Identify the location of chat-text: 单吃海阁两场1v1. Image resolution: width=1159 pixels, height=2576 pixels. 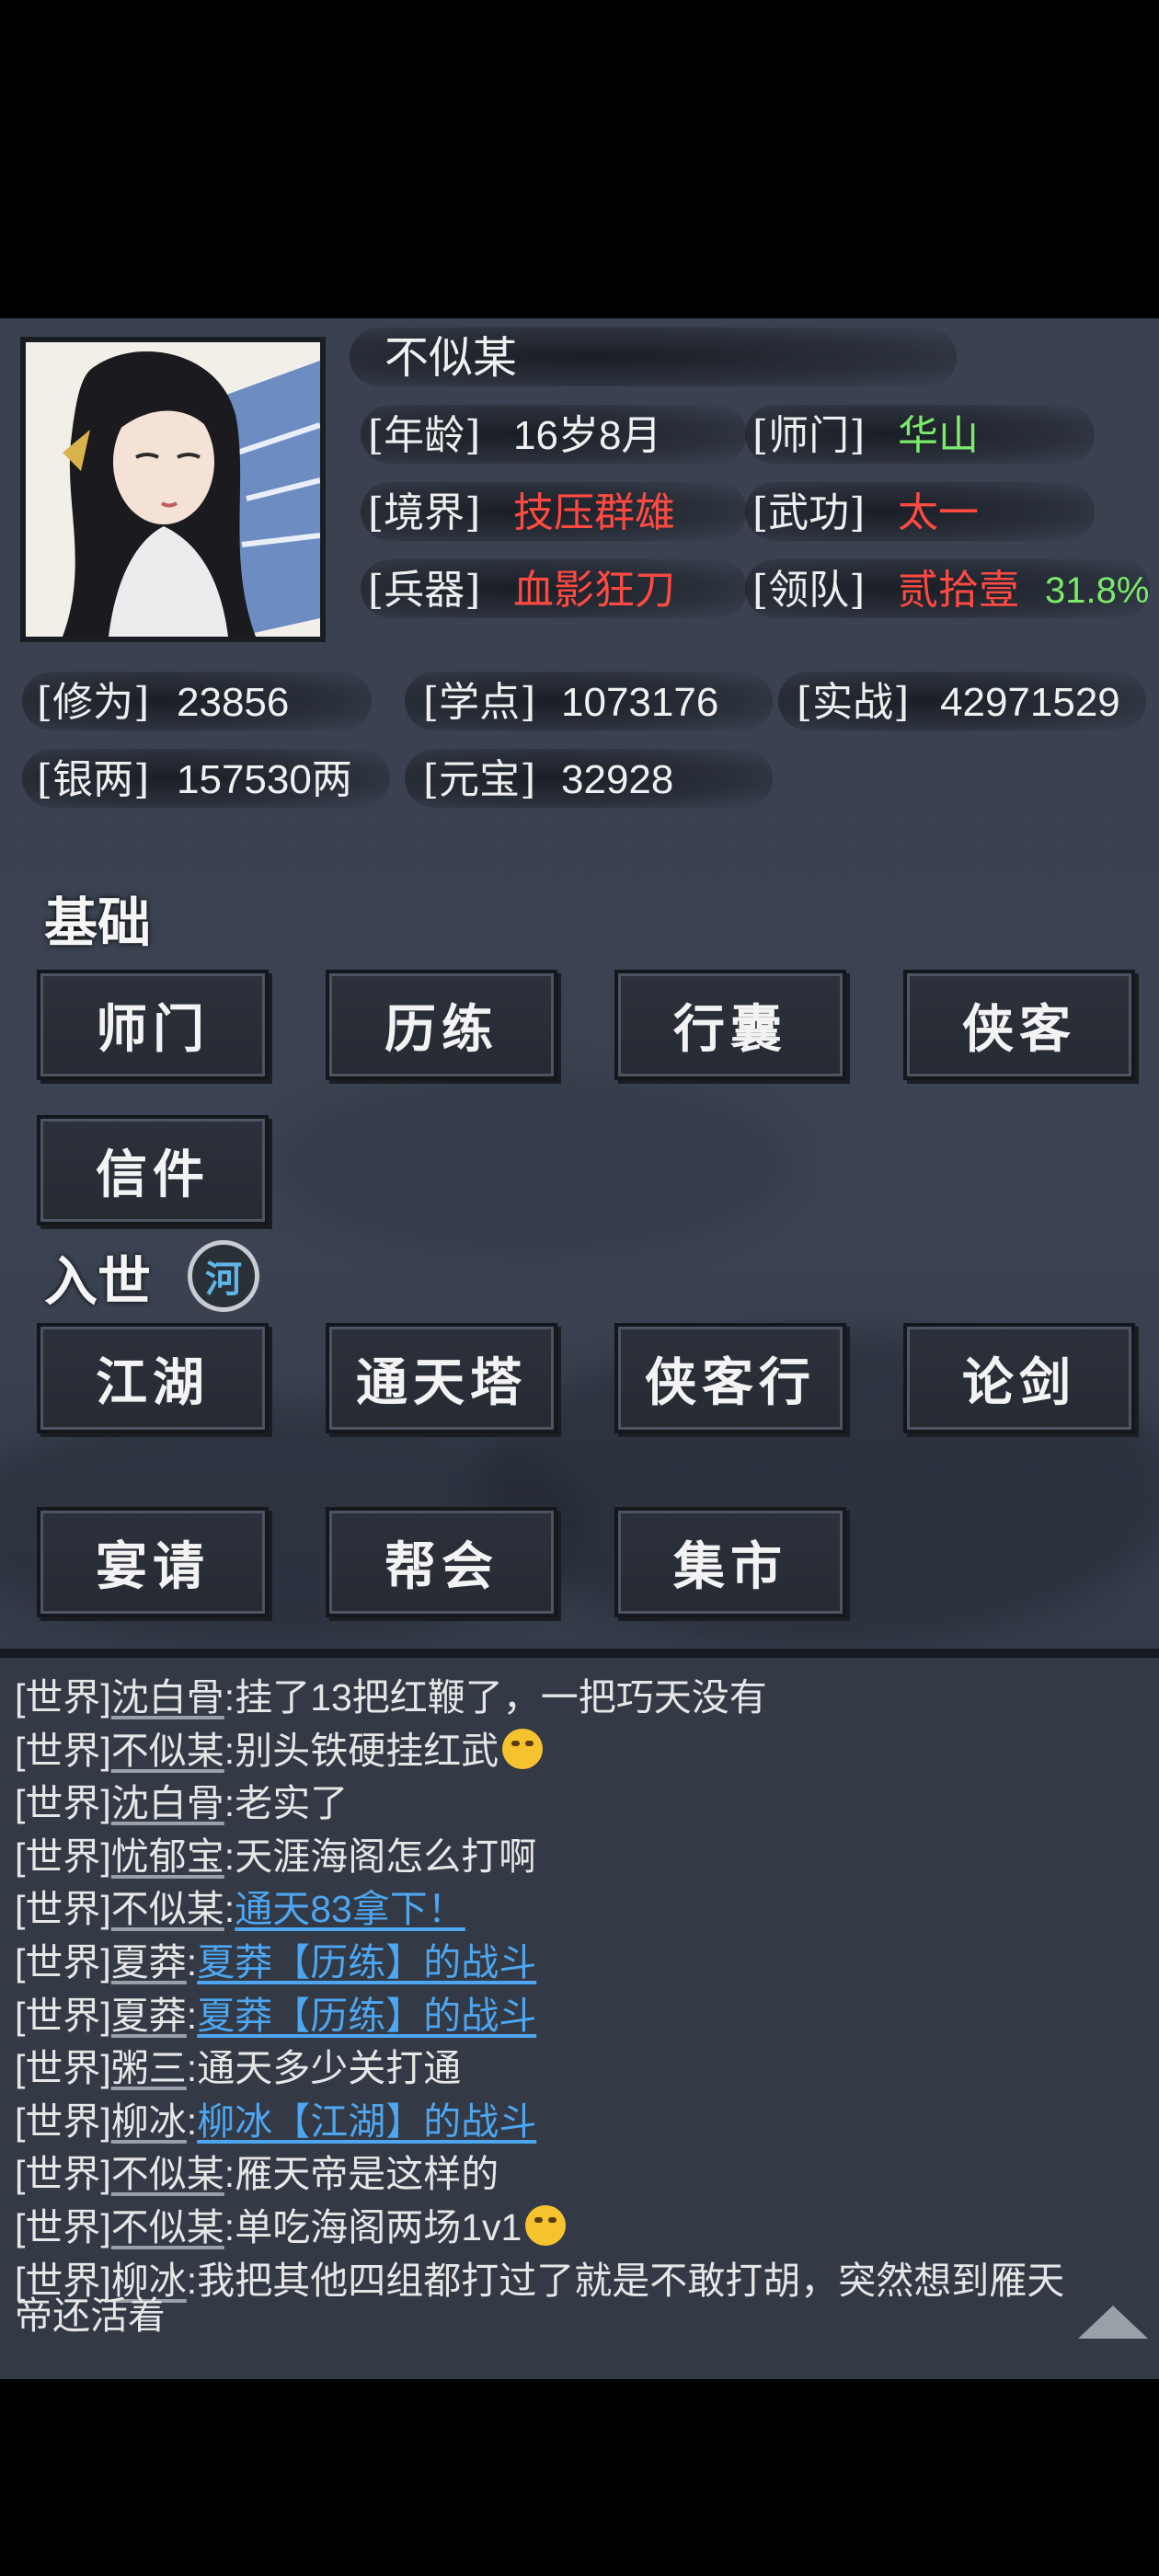
(378, 2227).